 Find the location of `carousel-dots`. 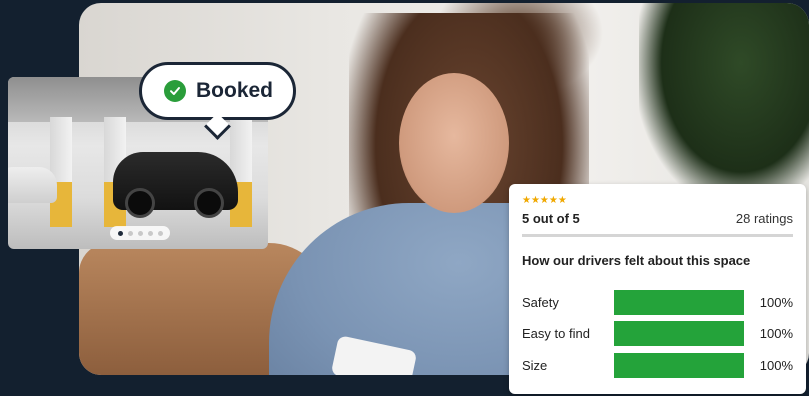

carousel-dots is located at coordinates (140, 233).